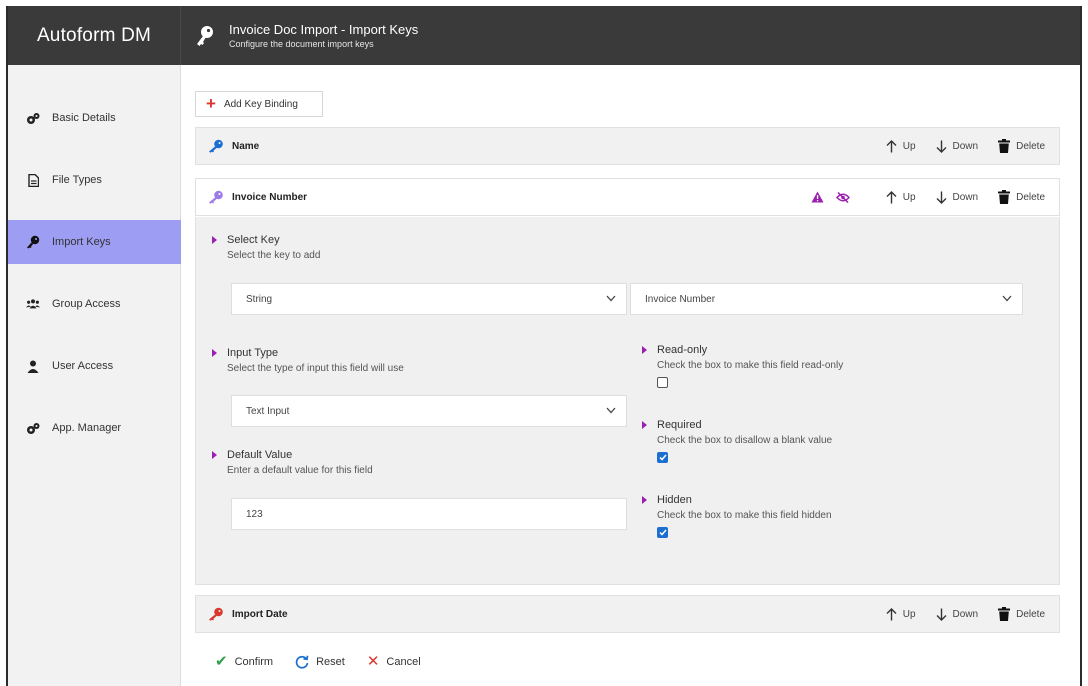 Image resolution: width=1088 pixels, height=686 pixels. What do you see at coordinates (662, 382) in the screenshot?
I see `read-only-checkbox` at bounding box center [662, 382].